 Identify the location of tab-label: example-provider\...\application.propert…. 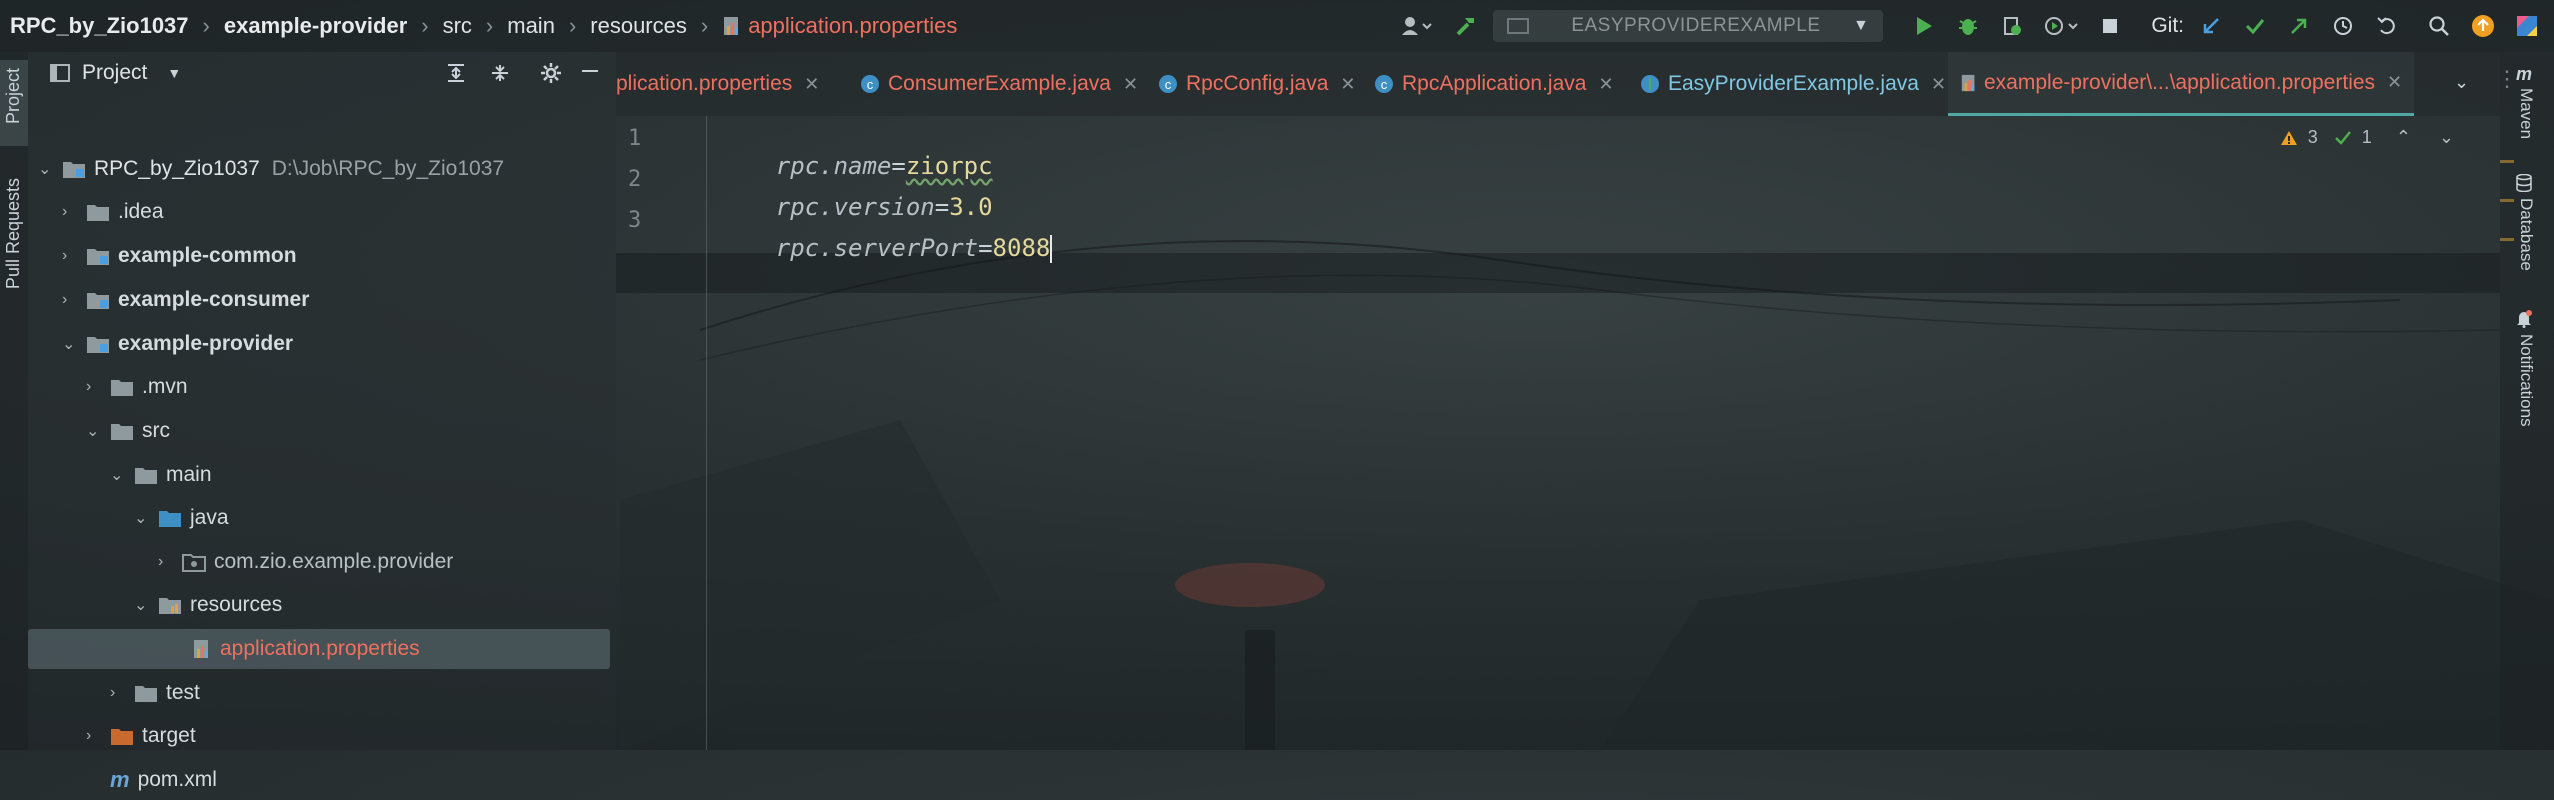
(2180, 82).